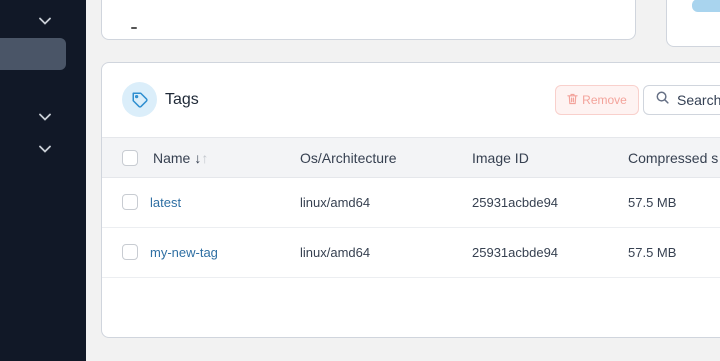  I want to click on column-name-label: Name, so click(172, 158).